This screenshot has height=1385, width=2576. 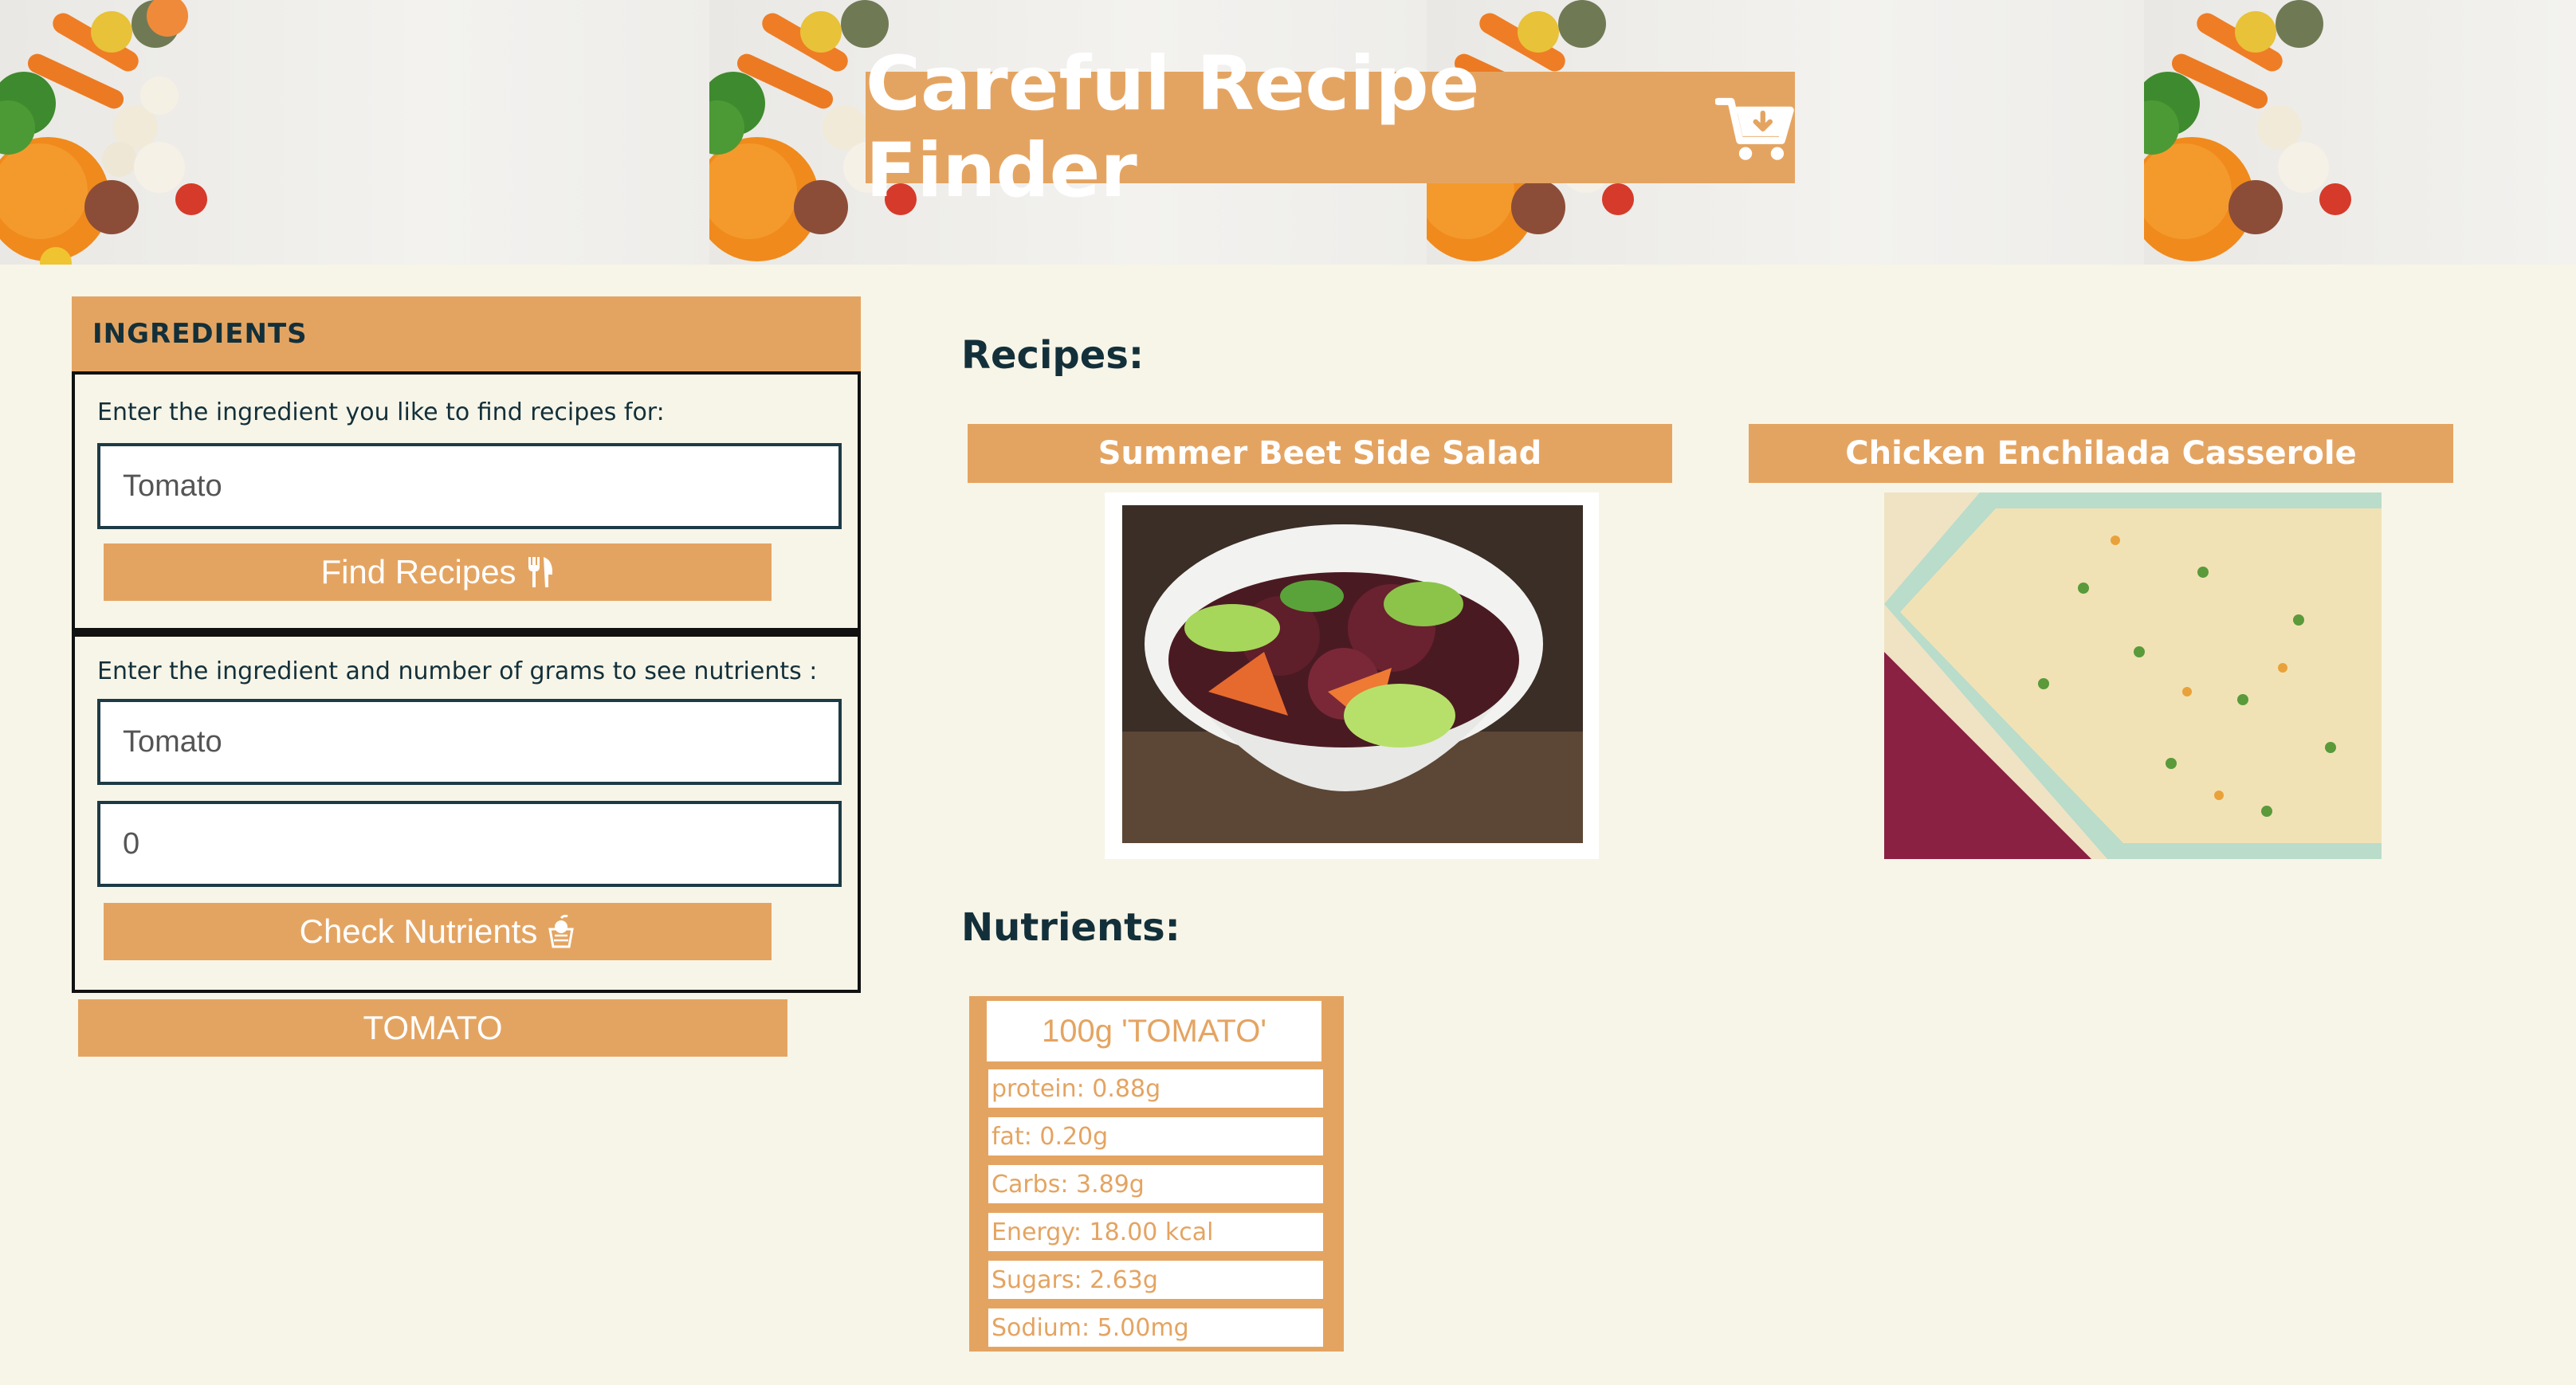 I want to click on selected-ingredient-button: TOMATO, so click(x=432, y=1028).